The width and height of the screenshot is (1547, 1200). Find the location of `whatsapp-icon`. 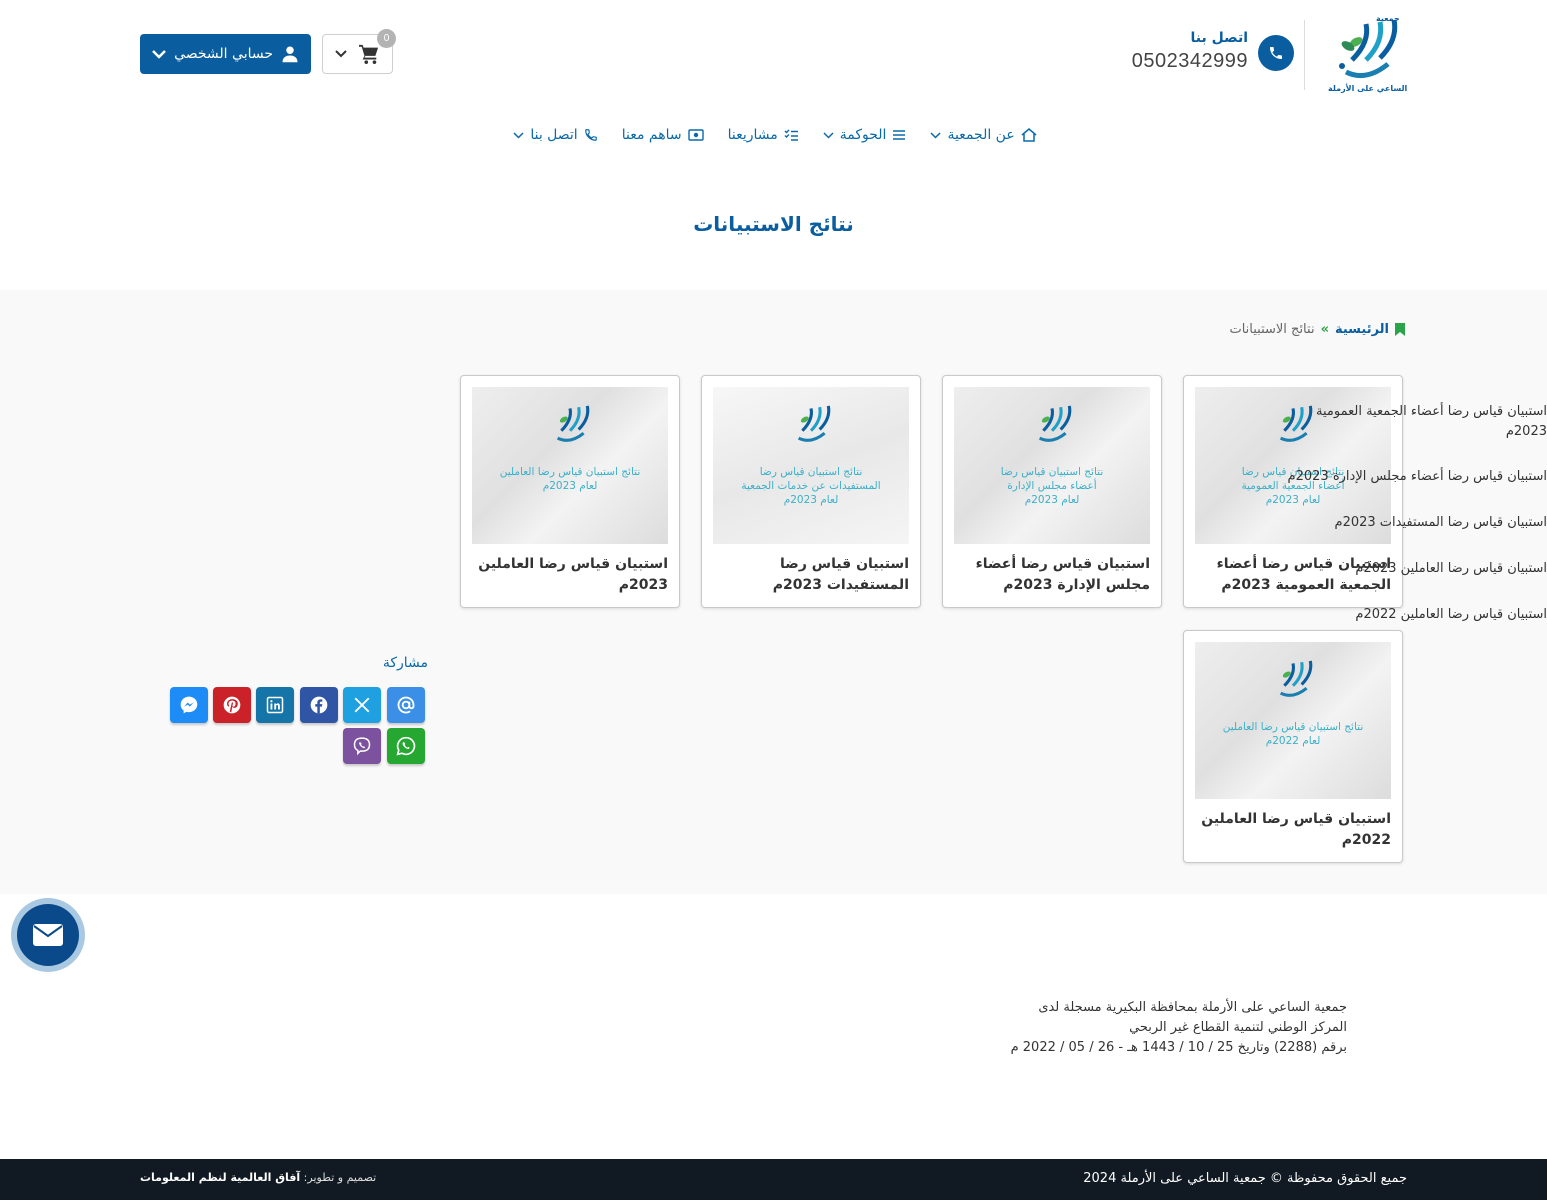

whatsapp-icon is located at coordinates (406, 746).